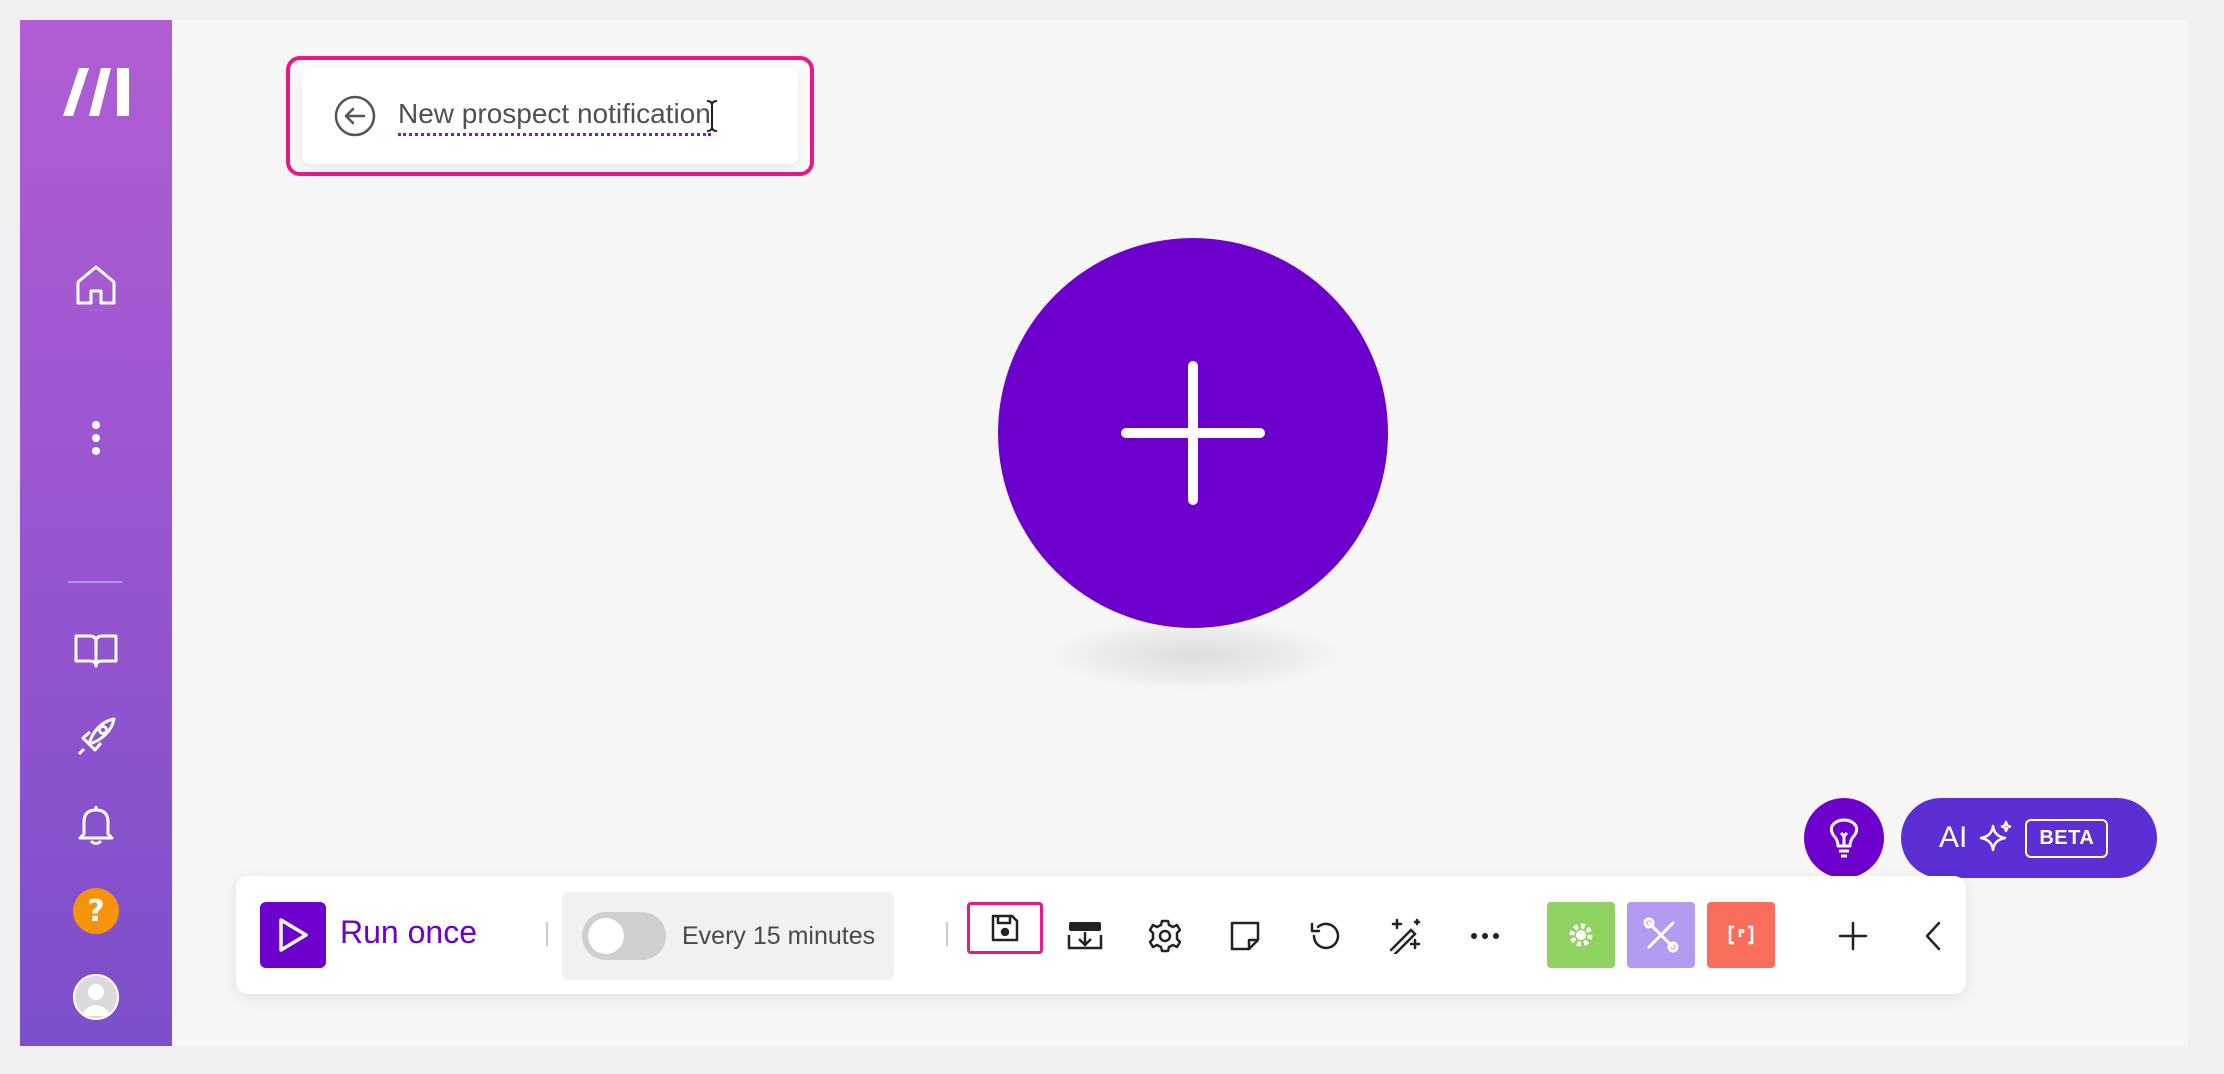 The image size is (2224, 1074). I want to click on schedule-toggle, so click(624, 936).